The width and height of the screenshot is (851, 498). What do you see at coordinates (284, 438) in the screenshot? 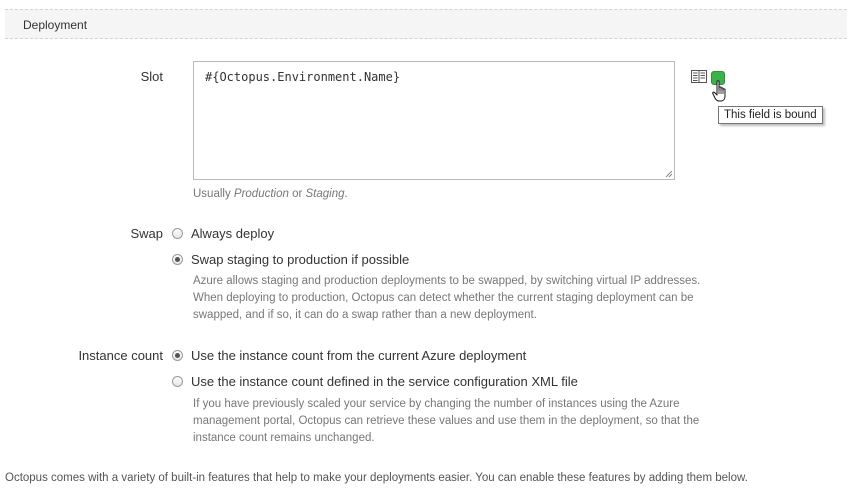
I see `help-line: instance count remains unchanged.` at bounding box center [284, 438].